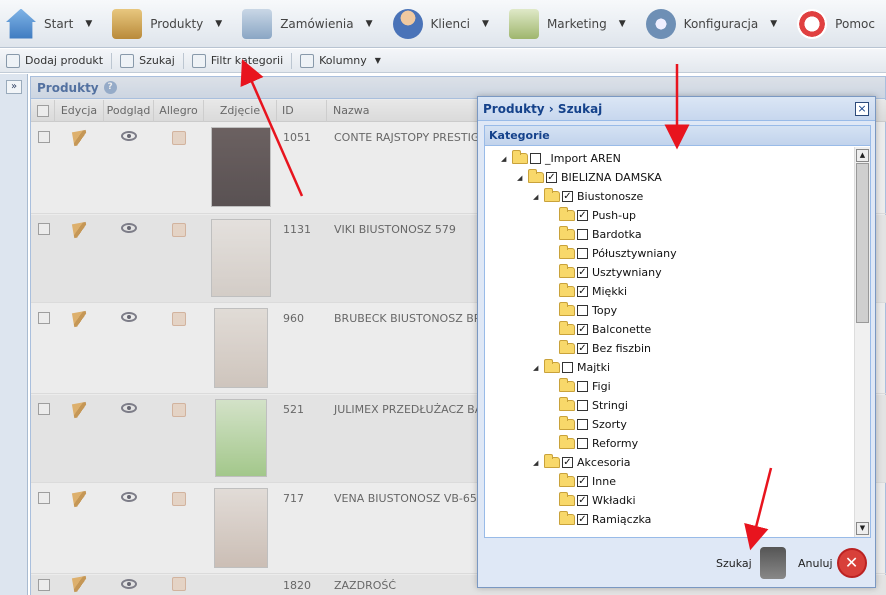  Describe the element at coordinates (614, 500) in the screenshot. I see `tree-node-label: Wkładki` at that location.